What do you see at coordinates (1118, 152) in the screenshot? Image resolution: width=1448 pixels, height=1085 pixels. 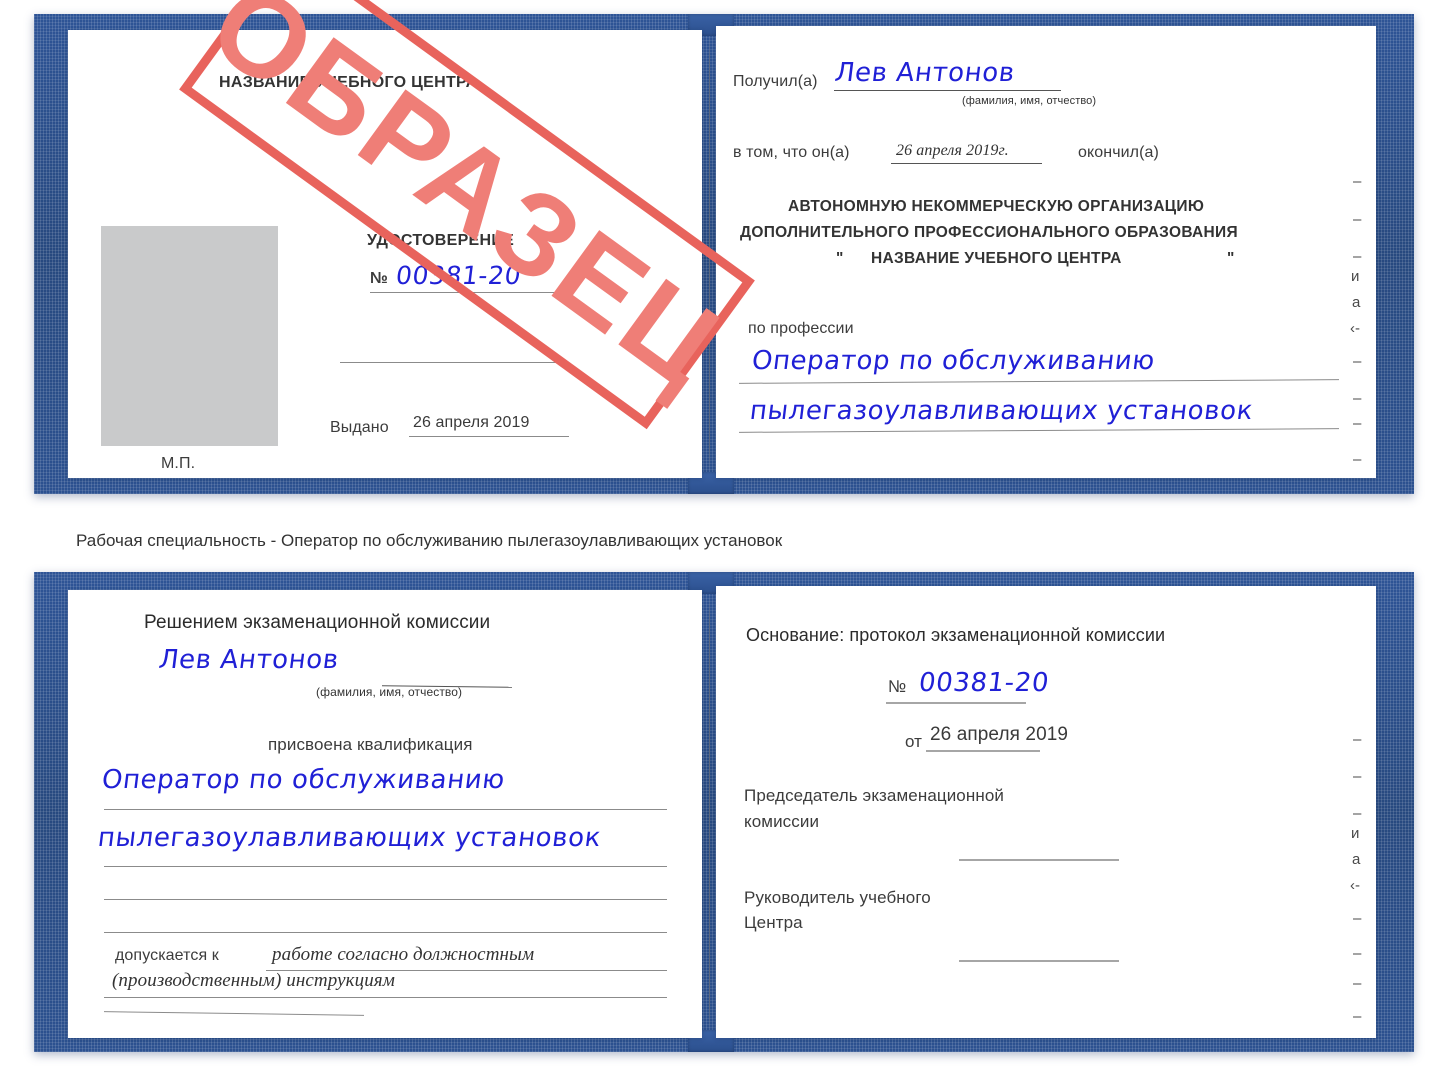 I see `finished-label: окончил(а)` at bounding box center [1118, 152].